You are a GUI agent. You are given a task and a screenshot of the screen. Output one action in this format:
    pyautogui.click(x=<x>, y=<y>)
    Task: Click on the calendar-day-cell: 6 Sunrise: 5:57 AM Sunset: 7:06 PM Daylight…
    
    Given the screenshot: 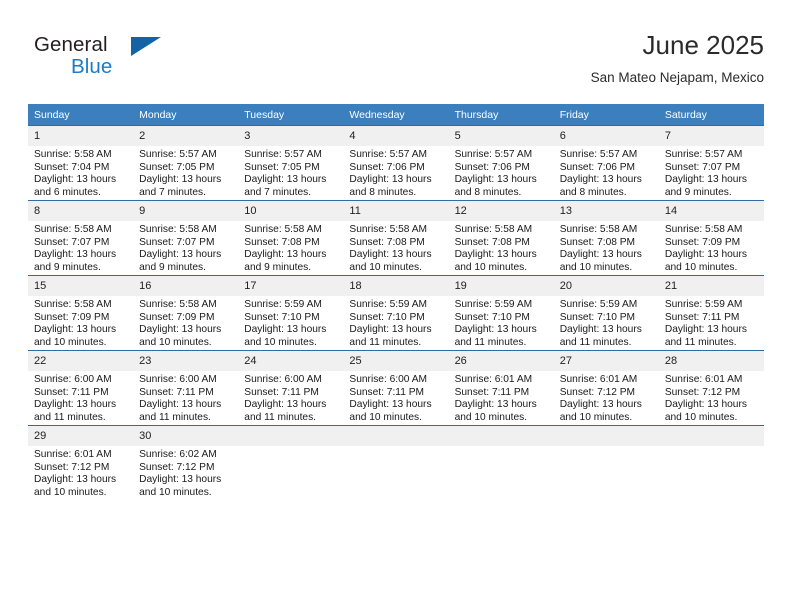 What is the action you would take?
    pyautogui.click(x=606, y=163)
    